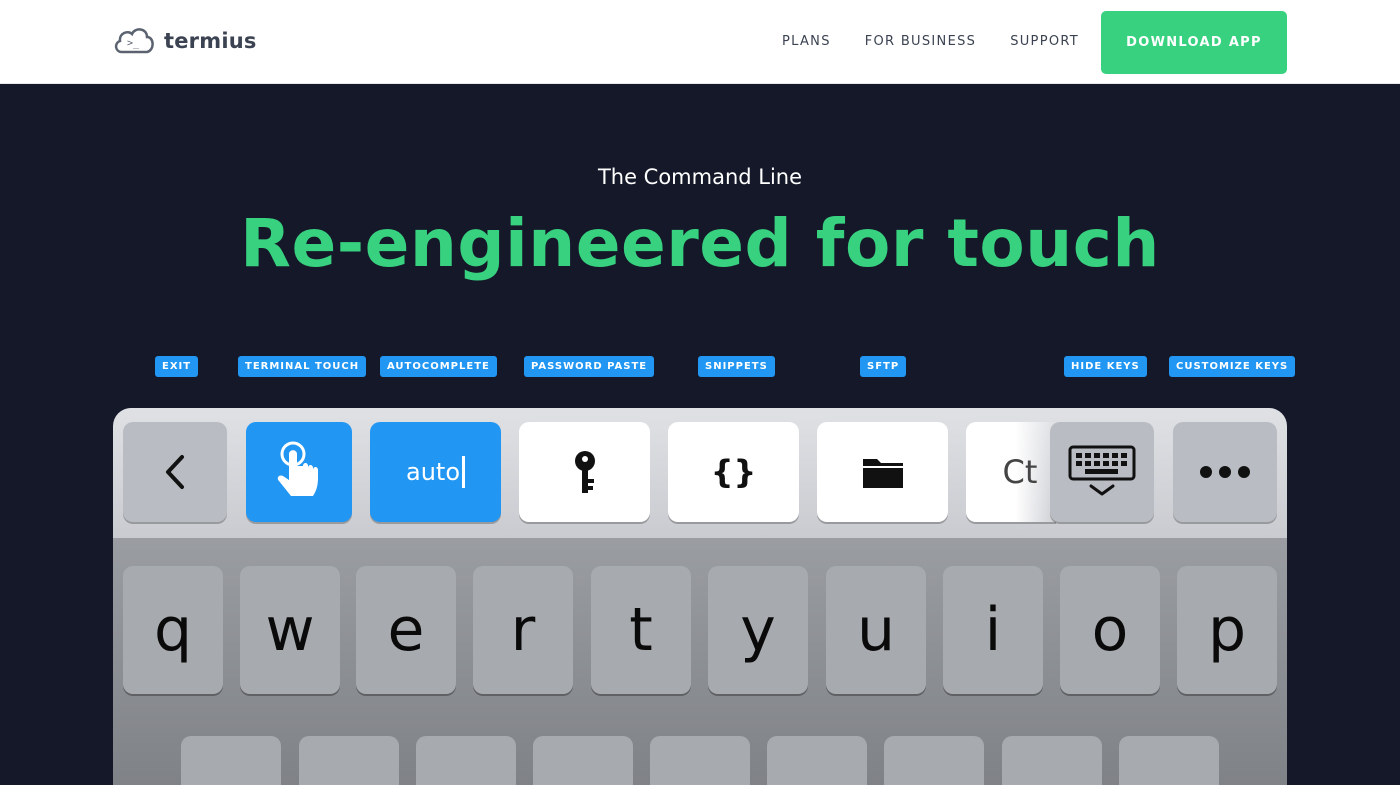  What do you see at coordinates (432, 472) in the screenshot?
I see `autocomplete-text: auto` at bounding box center [432, 472].